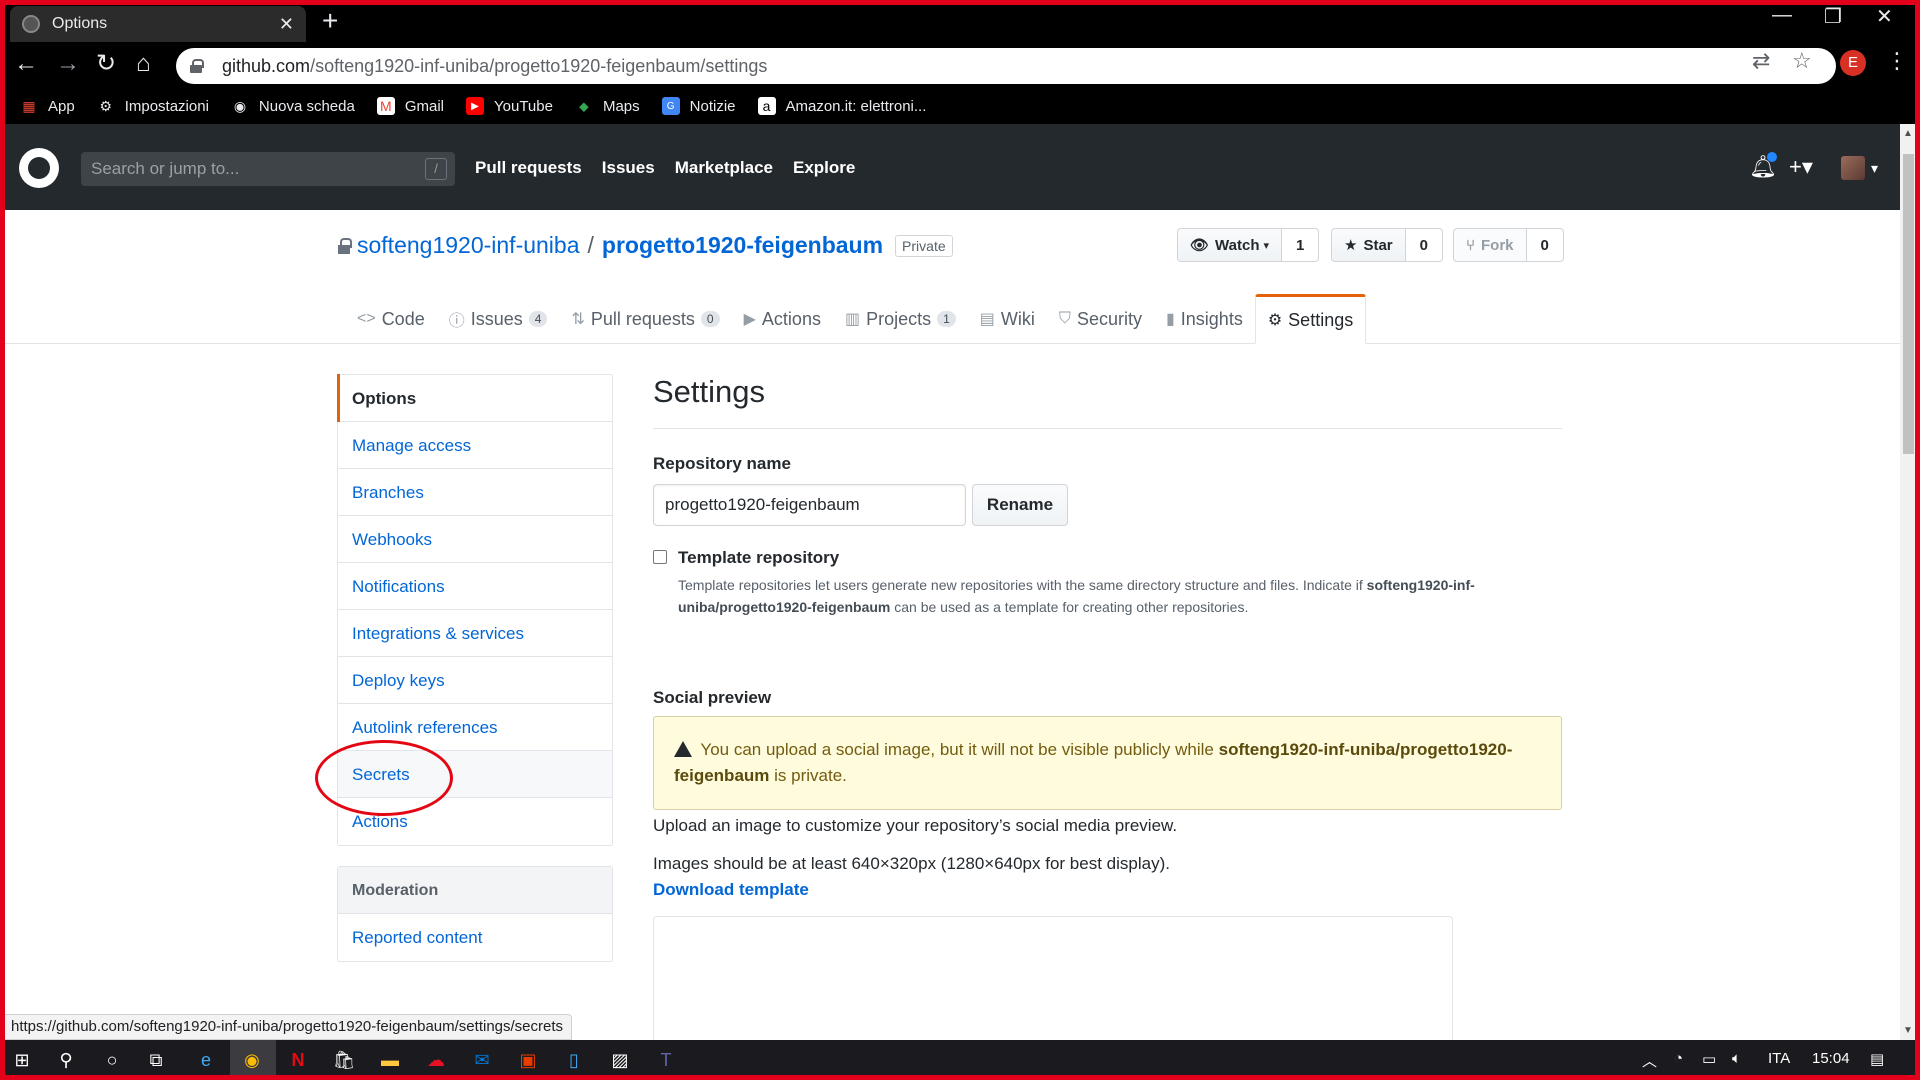  Describe the element at coordinates (1897, 61) in the screenshot. I see `chrome-menu-icon: ⋮` at that location.